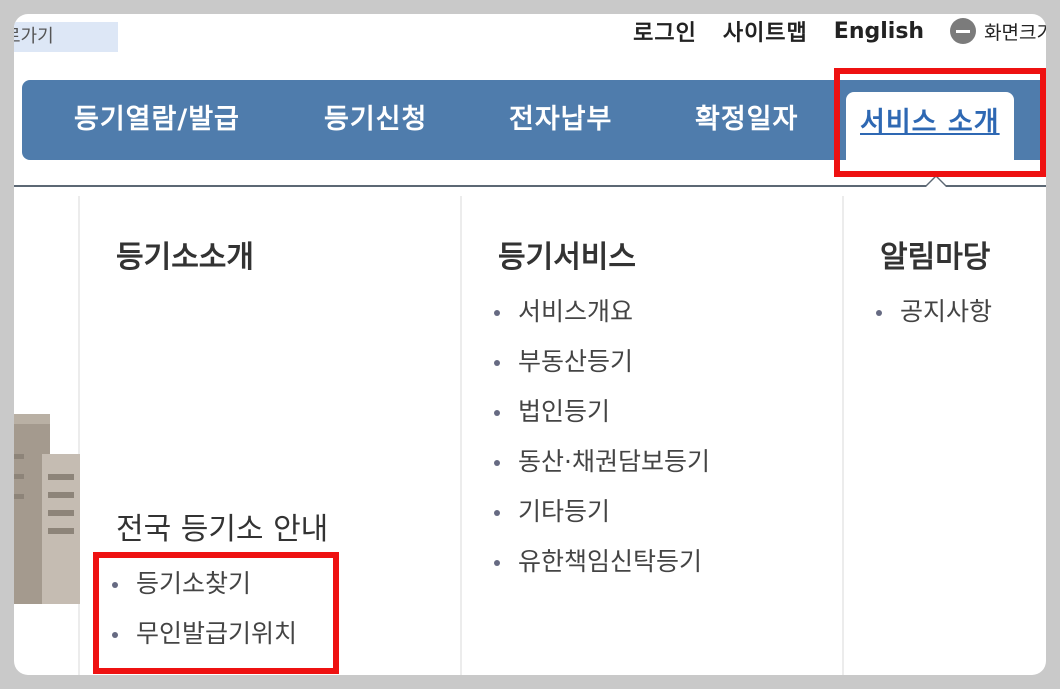 The image size is (1060, 689). Describe the element at coordinates (765, 31) in the screenshot. I see `sitemap-link: 사이트맵` at that location.